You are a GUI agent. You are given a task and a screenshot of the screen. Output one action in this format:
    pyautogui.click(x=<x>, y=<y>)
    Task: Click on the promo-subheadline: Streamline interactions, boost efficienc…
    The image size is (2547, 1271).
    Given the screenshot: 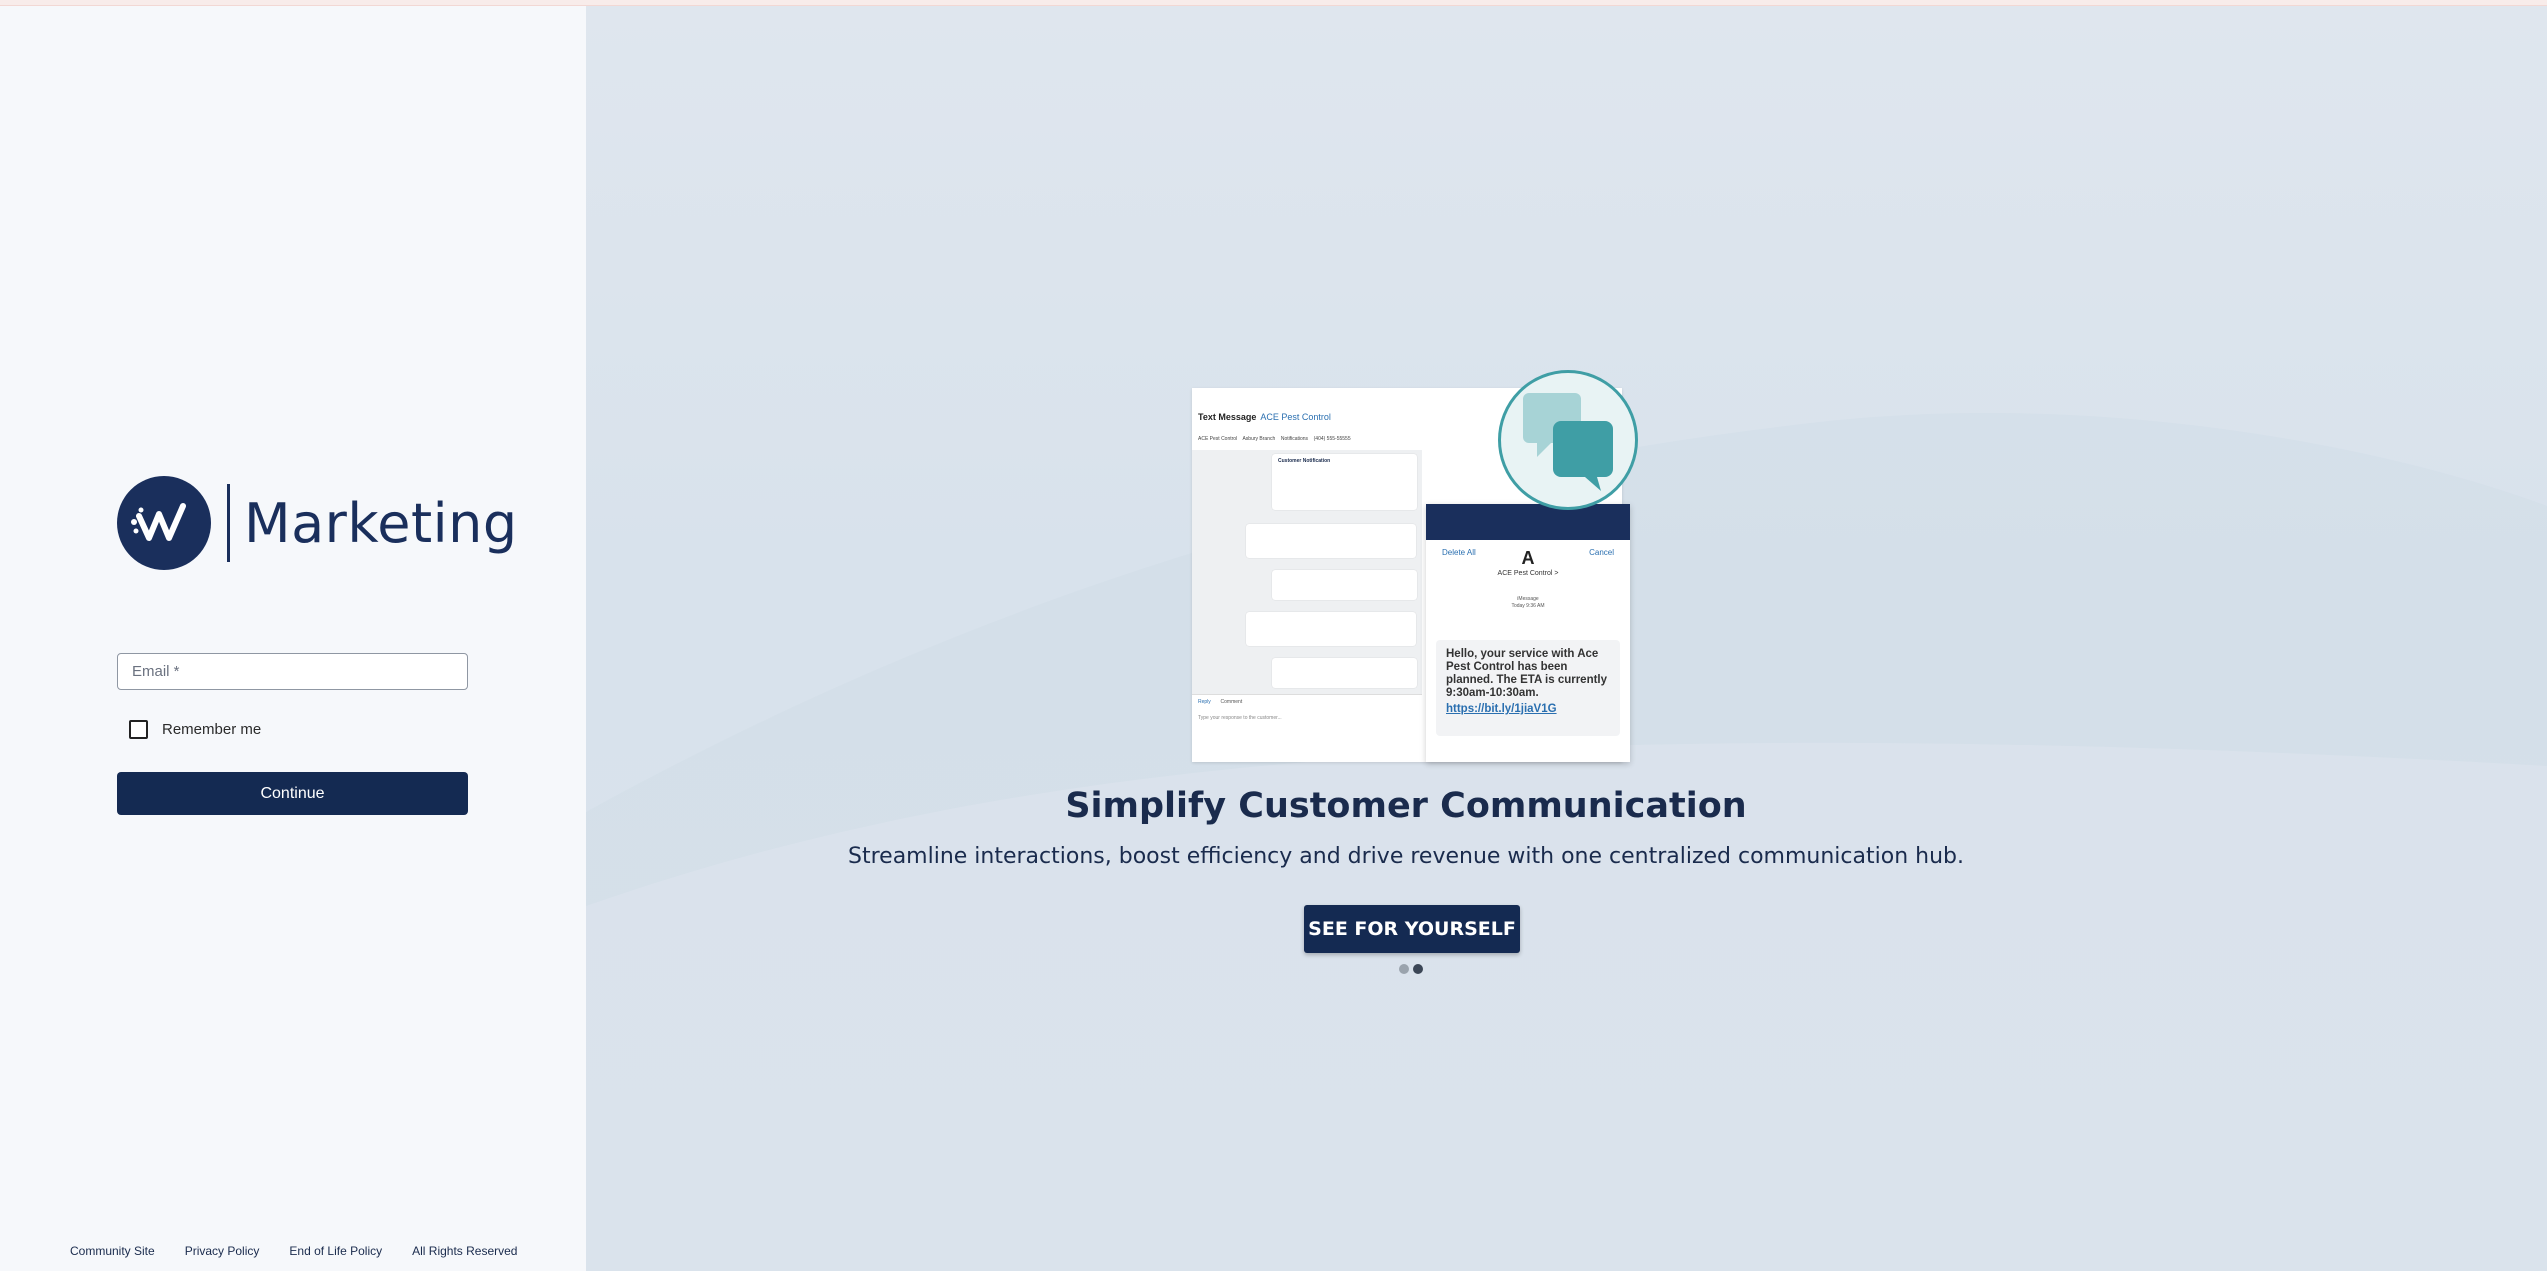 What is the action you would take?
    pyautogui.click(x=1406, y=856)
    